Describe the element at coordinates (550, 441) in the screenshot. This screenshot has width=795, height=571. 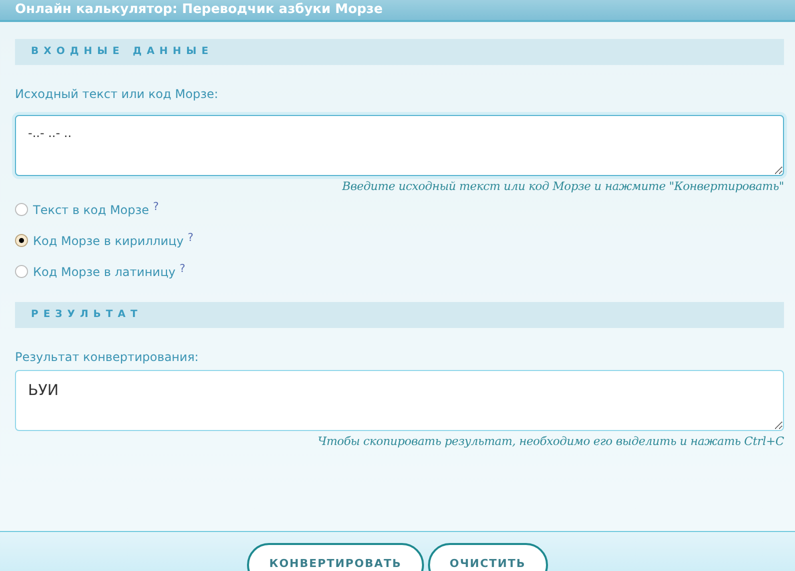
I see `hint-text: Чтобы скопировать результат, необходимо его выделить и нажать Ctrl+C` at that location.